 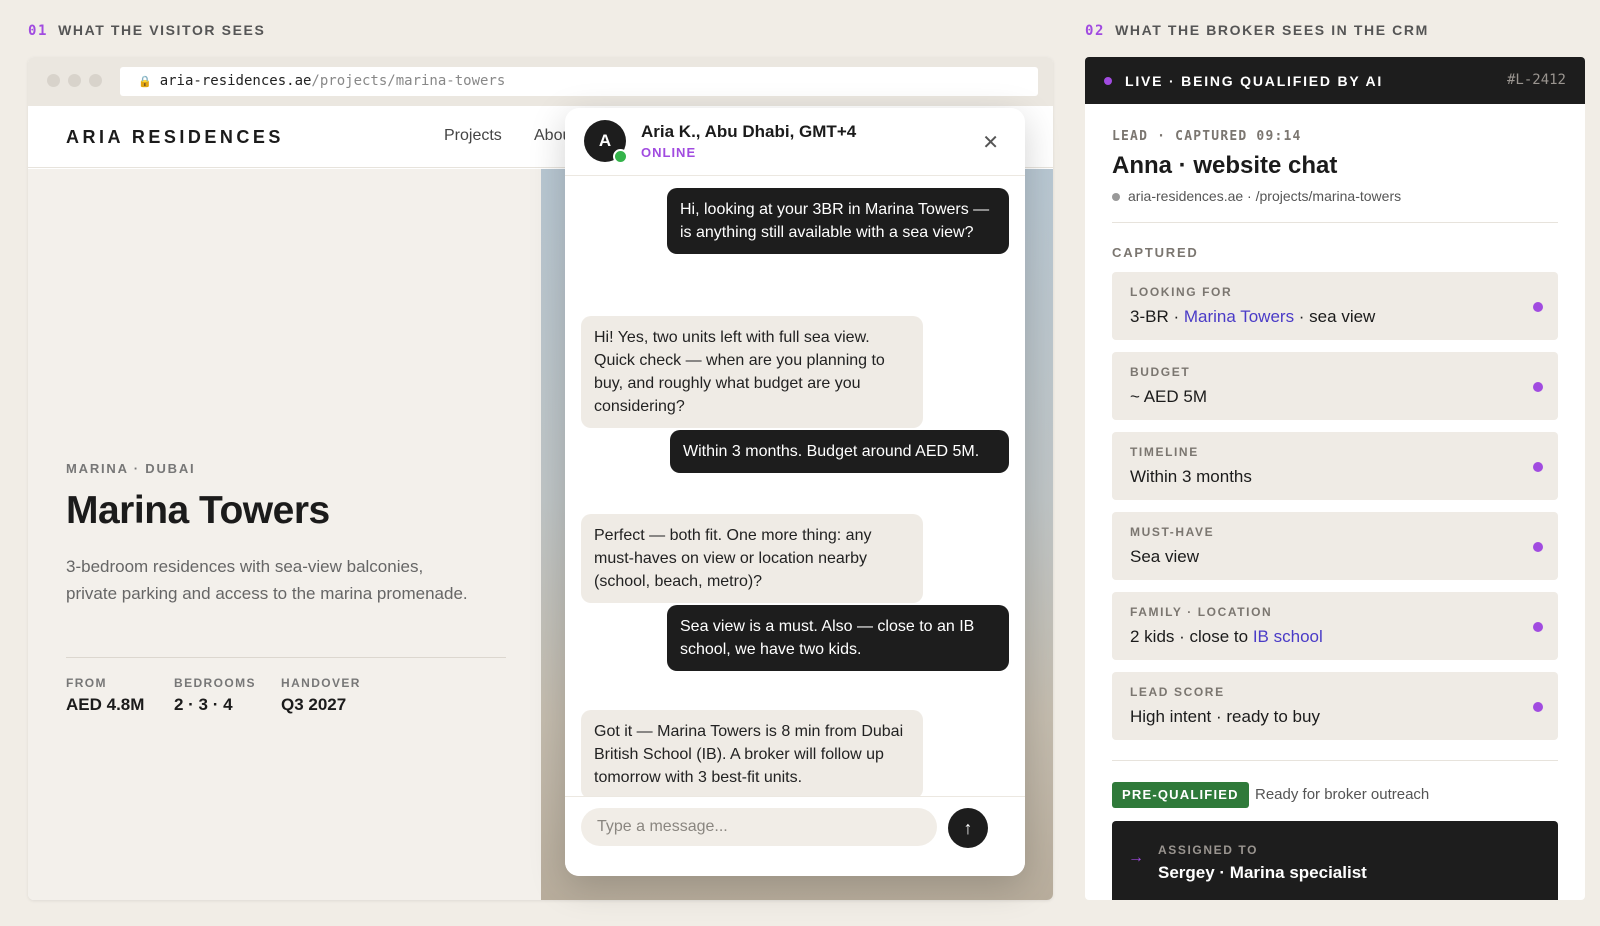 I want to click on send-button: ↑, so click(x=968, y=828).